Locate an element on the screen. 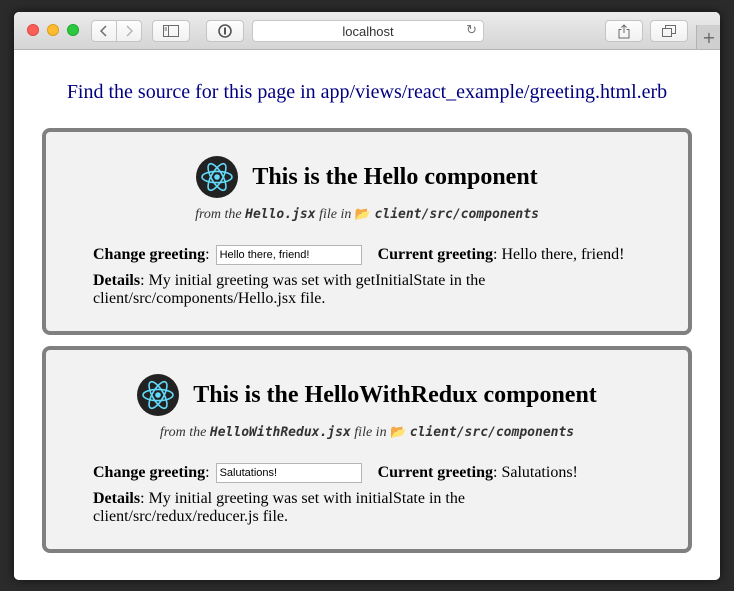 This screenshot has height=591, width=734. new-tab-button: + is located at coordinates (708, 37).